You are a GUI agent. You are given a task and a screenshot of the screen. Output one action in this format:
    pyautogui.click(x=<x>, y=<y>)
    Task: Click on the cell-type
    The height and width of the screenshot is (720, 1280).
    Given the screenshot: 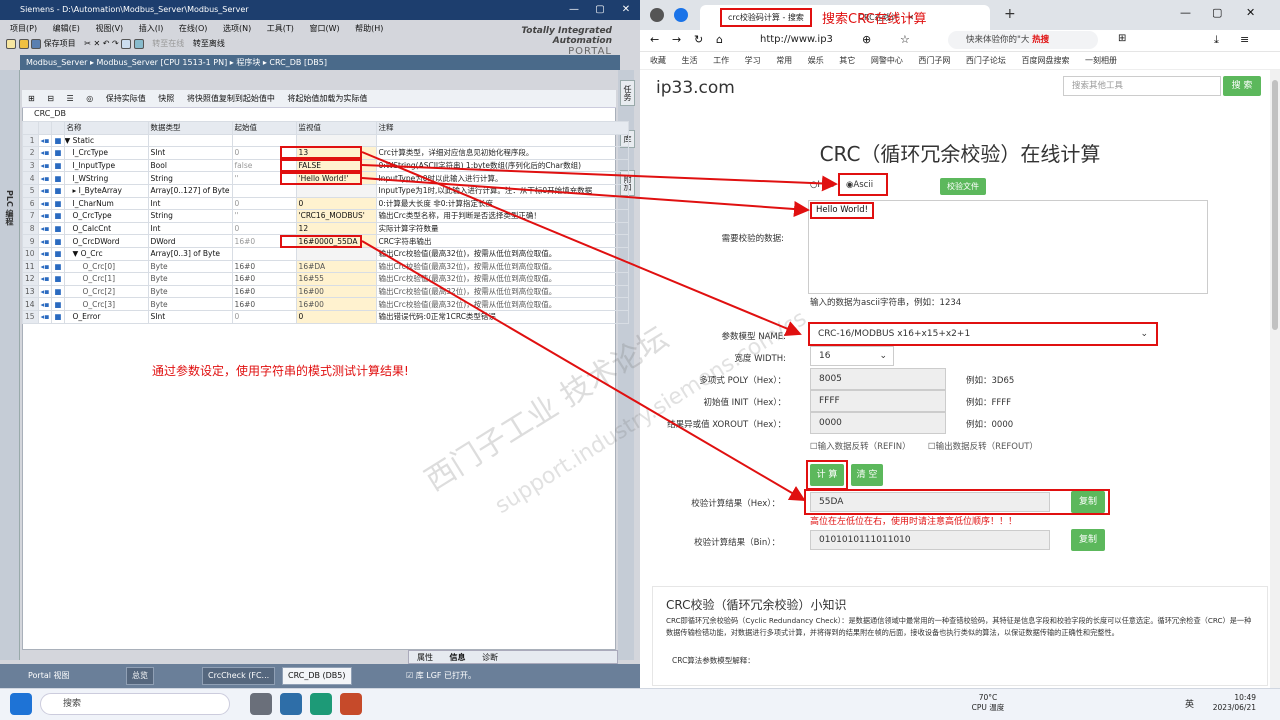 What is the action you would take?
    pyautogui.click(x=190, y=140)
    